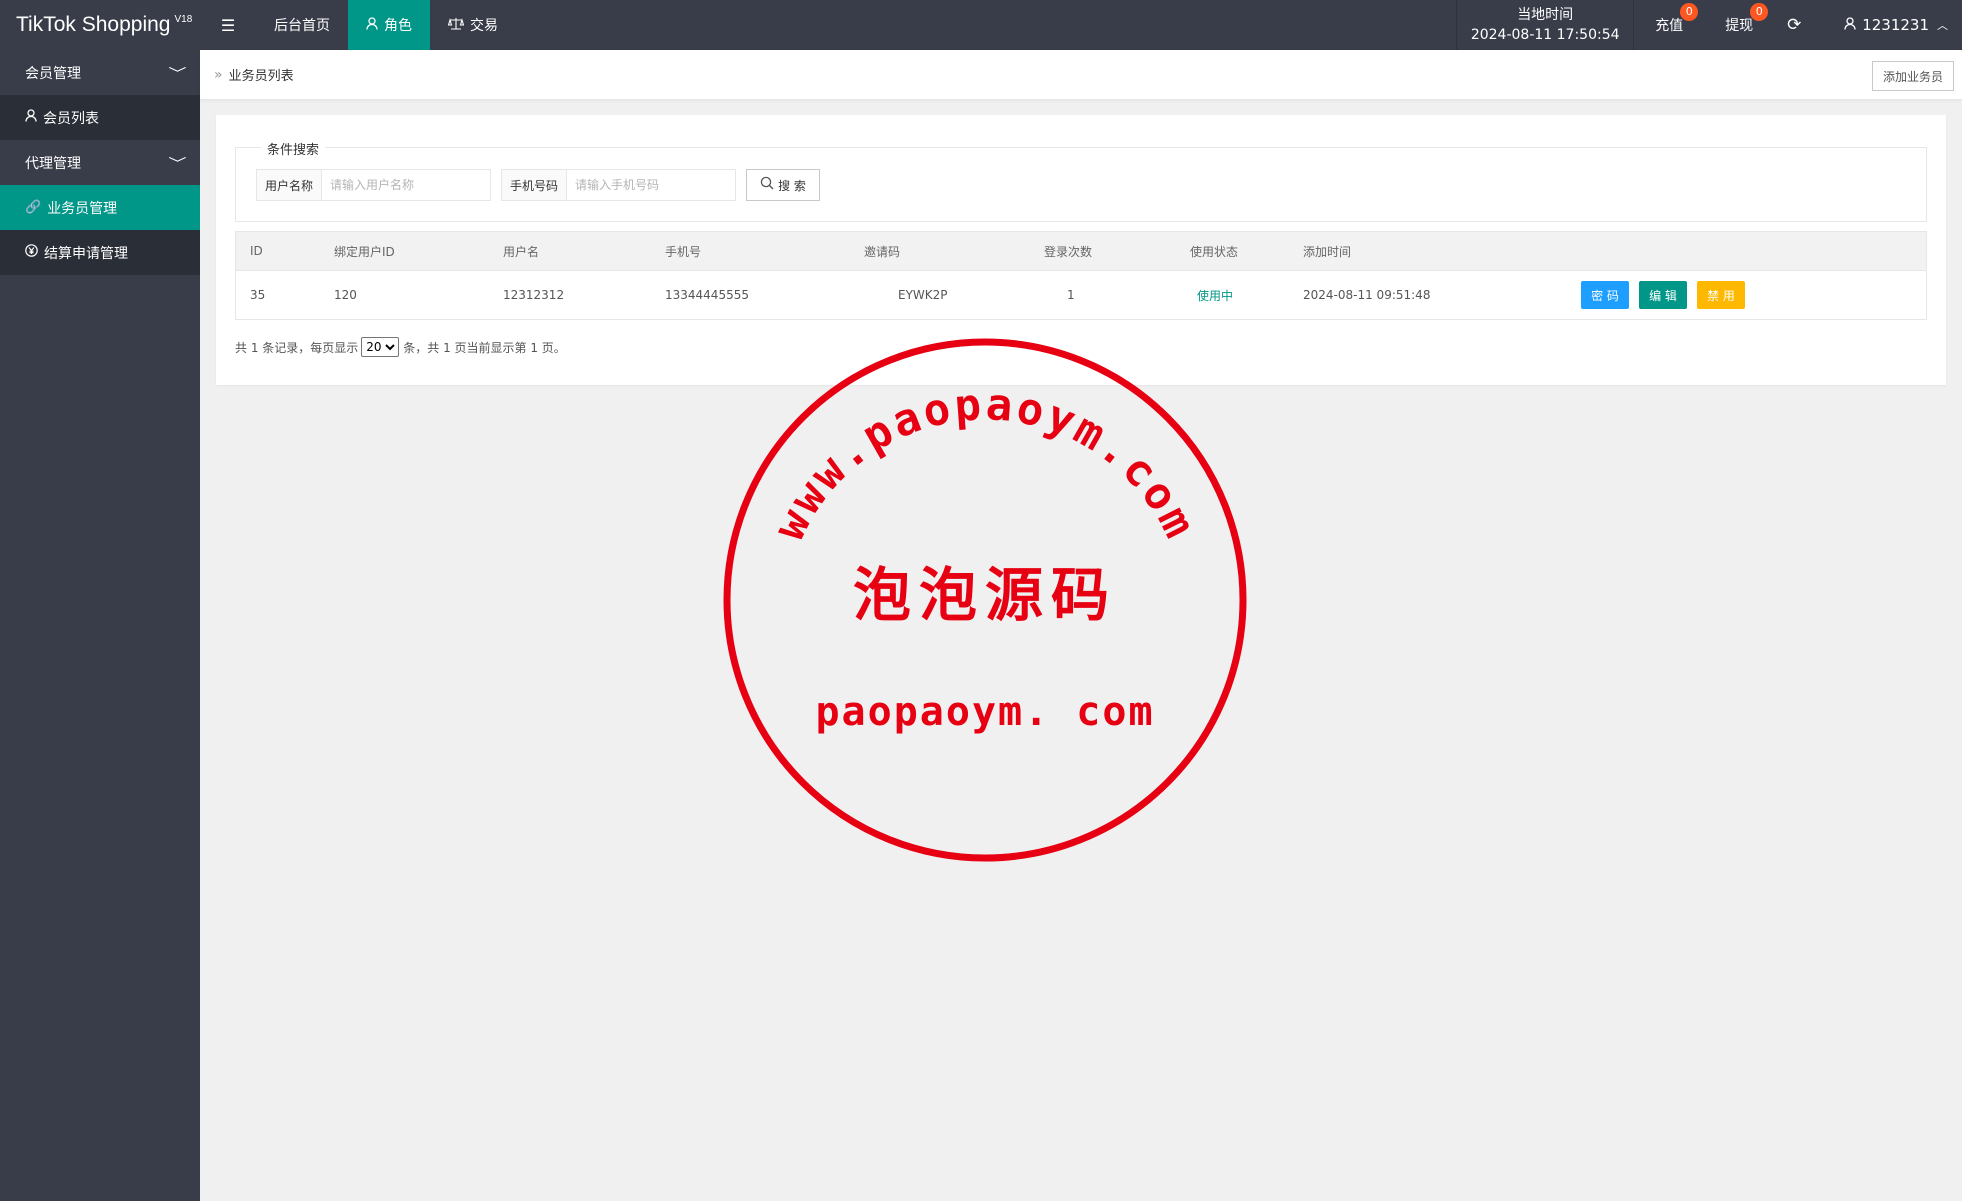  I want to click on local-time-label: 当地时间, so click(1545, 15).